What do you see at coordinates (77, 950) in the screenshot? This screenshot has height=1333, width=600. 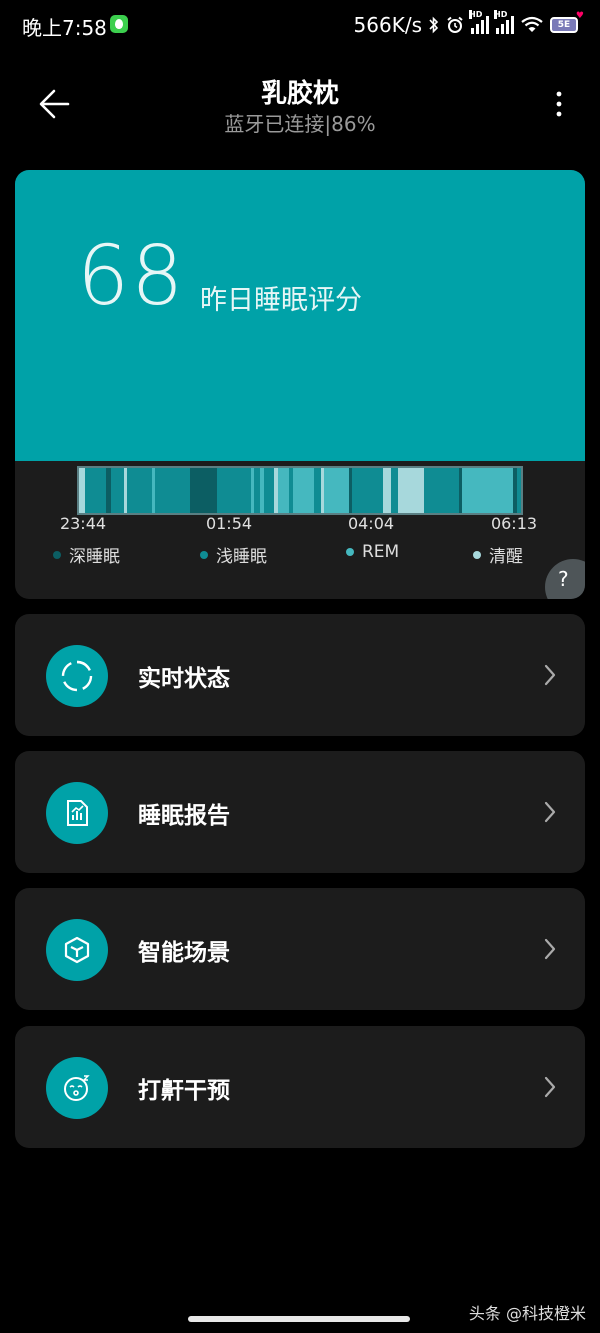 I see `smart-scene-icon` at bounding box center [77, 950].